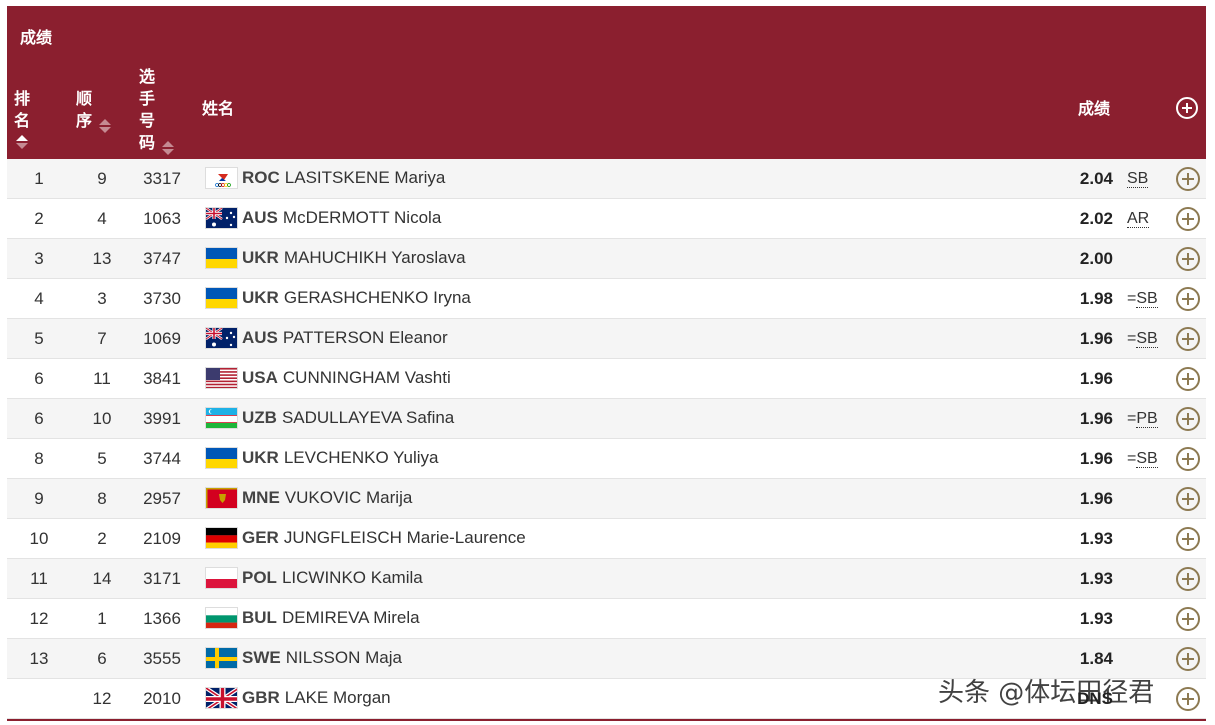  Describe the element at coordinates (352, 578) in the screenshot. I see `athlete-name: LICWINKO Kamila` at that location.